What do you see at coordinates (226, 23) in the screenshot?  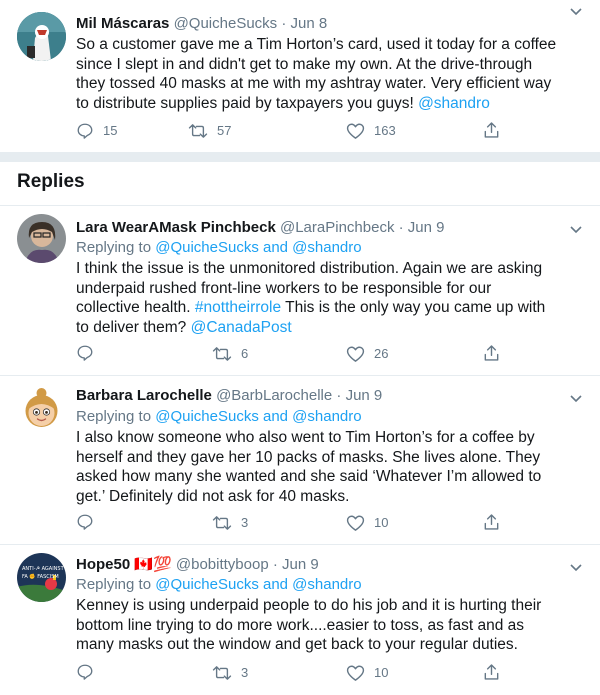 I see `author-handle: @QuicheSucks` at bounding box center [226, 23].